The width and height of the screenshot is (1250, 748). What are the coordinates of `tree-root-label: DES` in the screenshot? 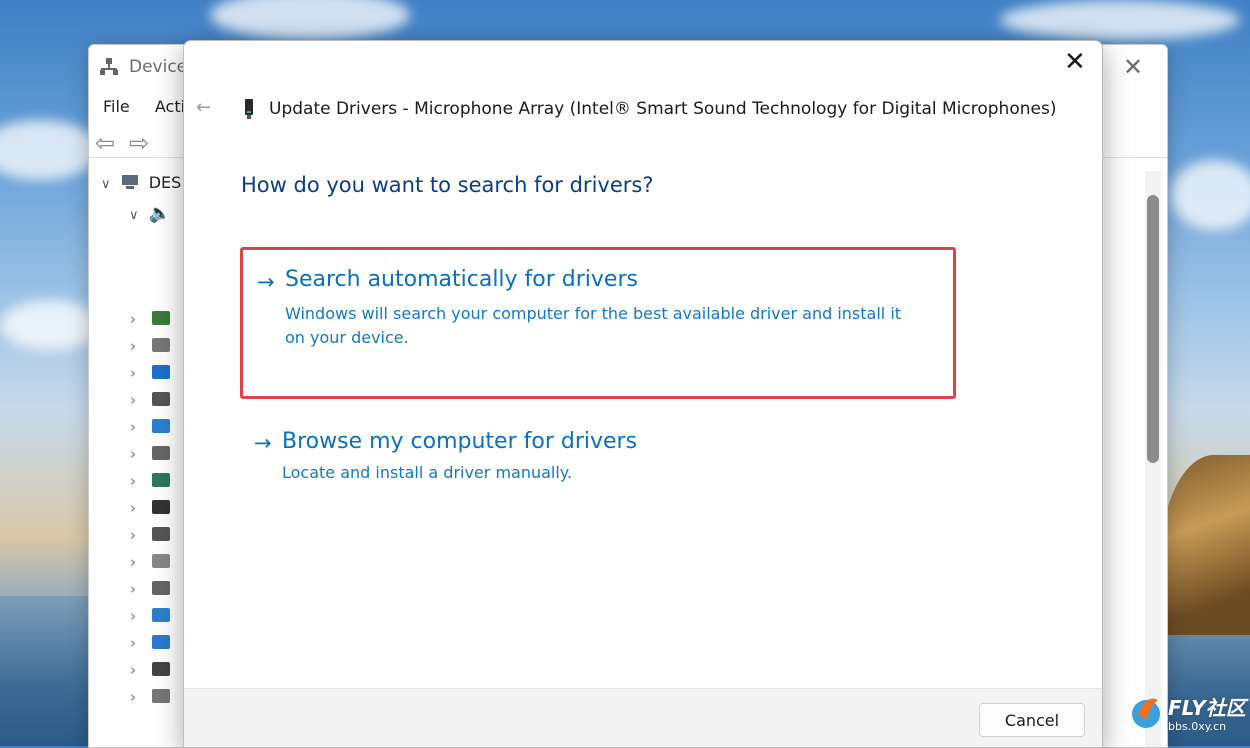 It's located at (165, 182).